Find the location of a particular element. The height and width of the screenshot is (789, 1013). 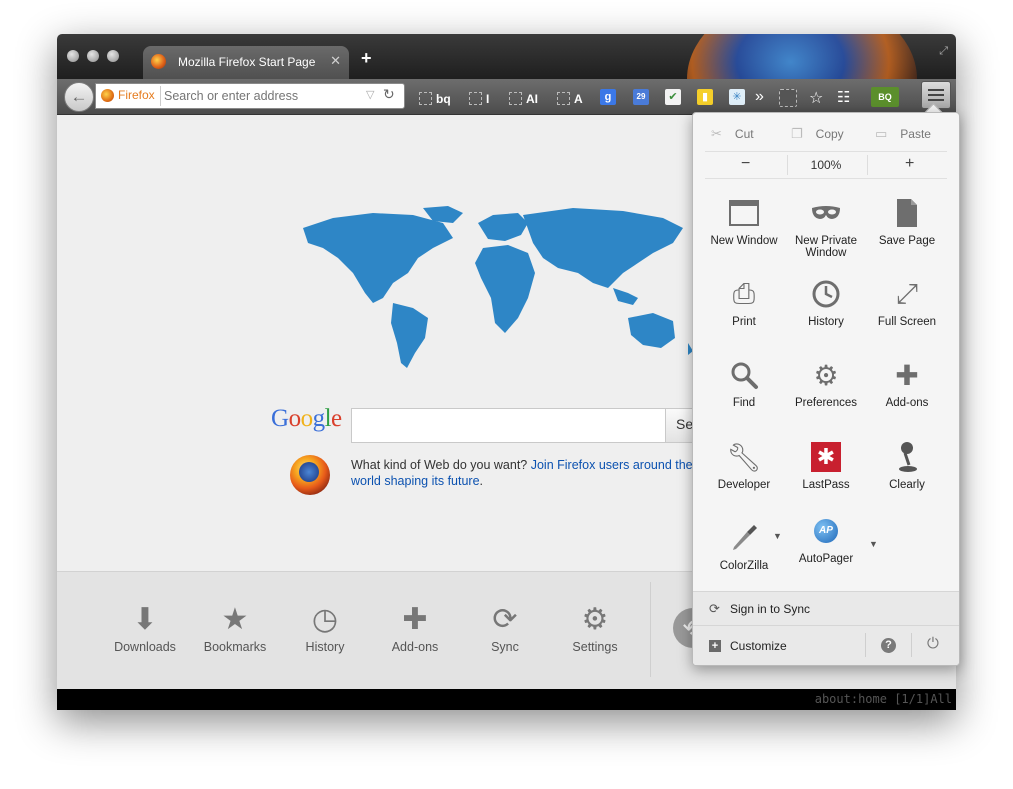

menu-item-label: Save Page is located at coordinates (907, 241).